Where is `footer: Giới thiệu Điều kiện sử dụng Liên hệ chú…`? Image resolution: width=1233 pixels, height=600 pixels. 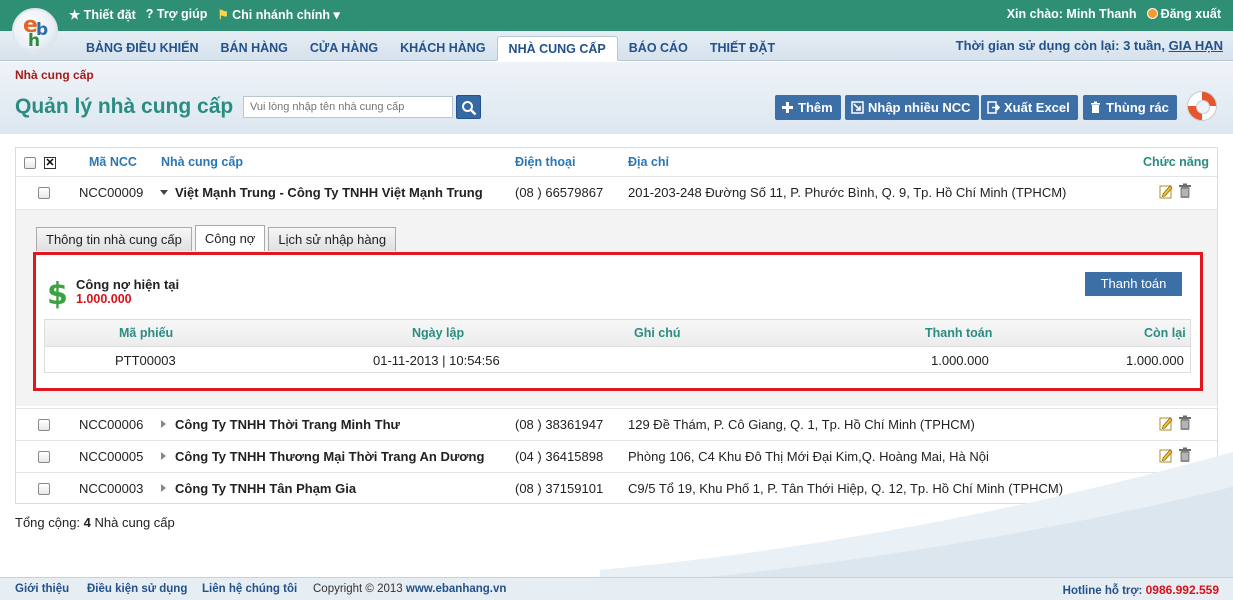 footer: Giới thiệu Điều kiện sử dụng Liên hệ chú… is located at coordinates (616, 588).